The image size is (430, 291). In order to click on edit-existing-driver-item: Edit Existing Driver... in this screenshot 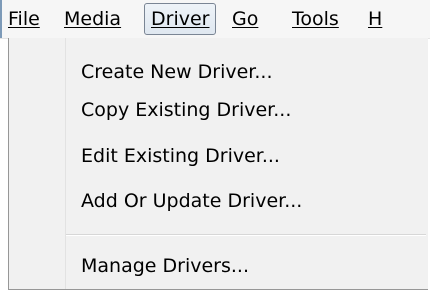, I will do `click(180, 156)`.